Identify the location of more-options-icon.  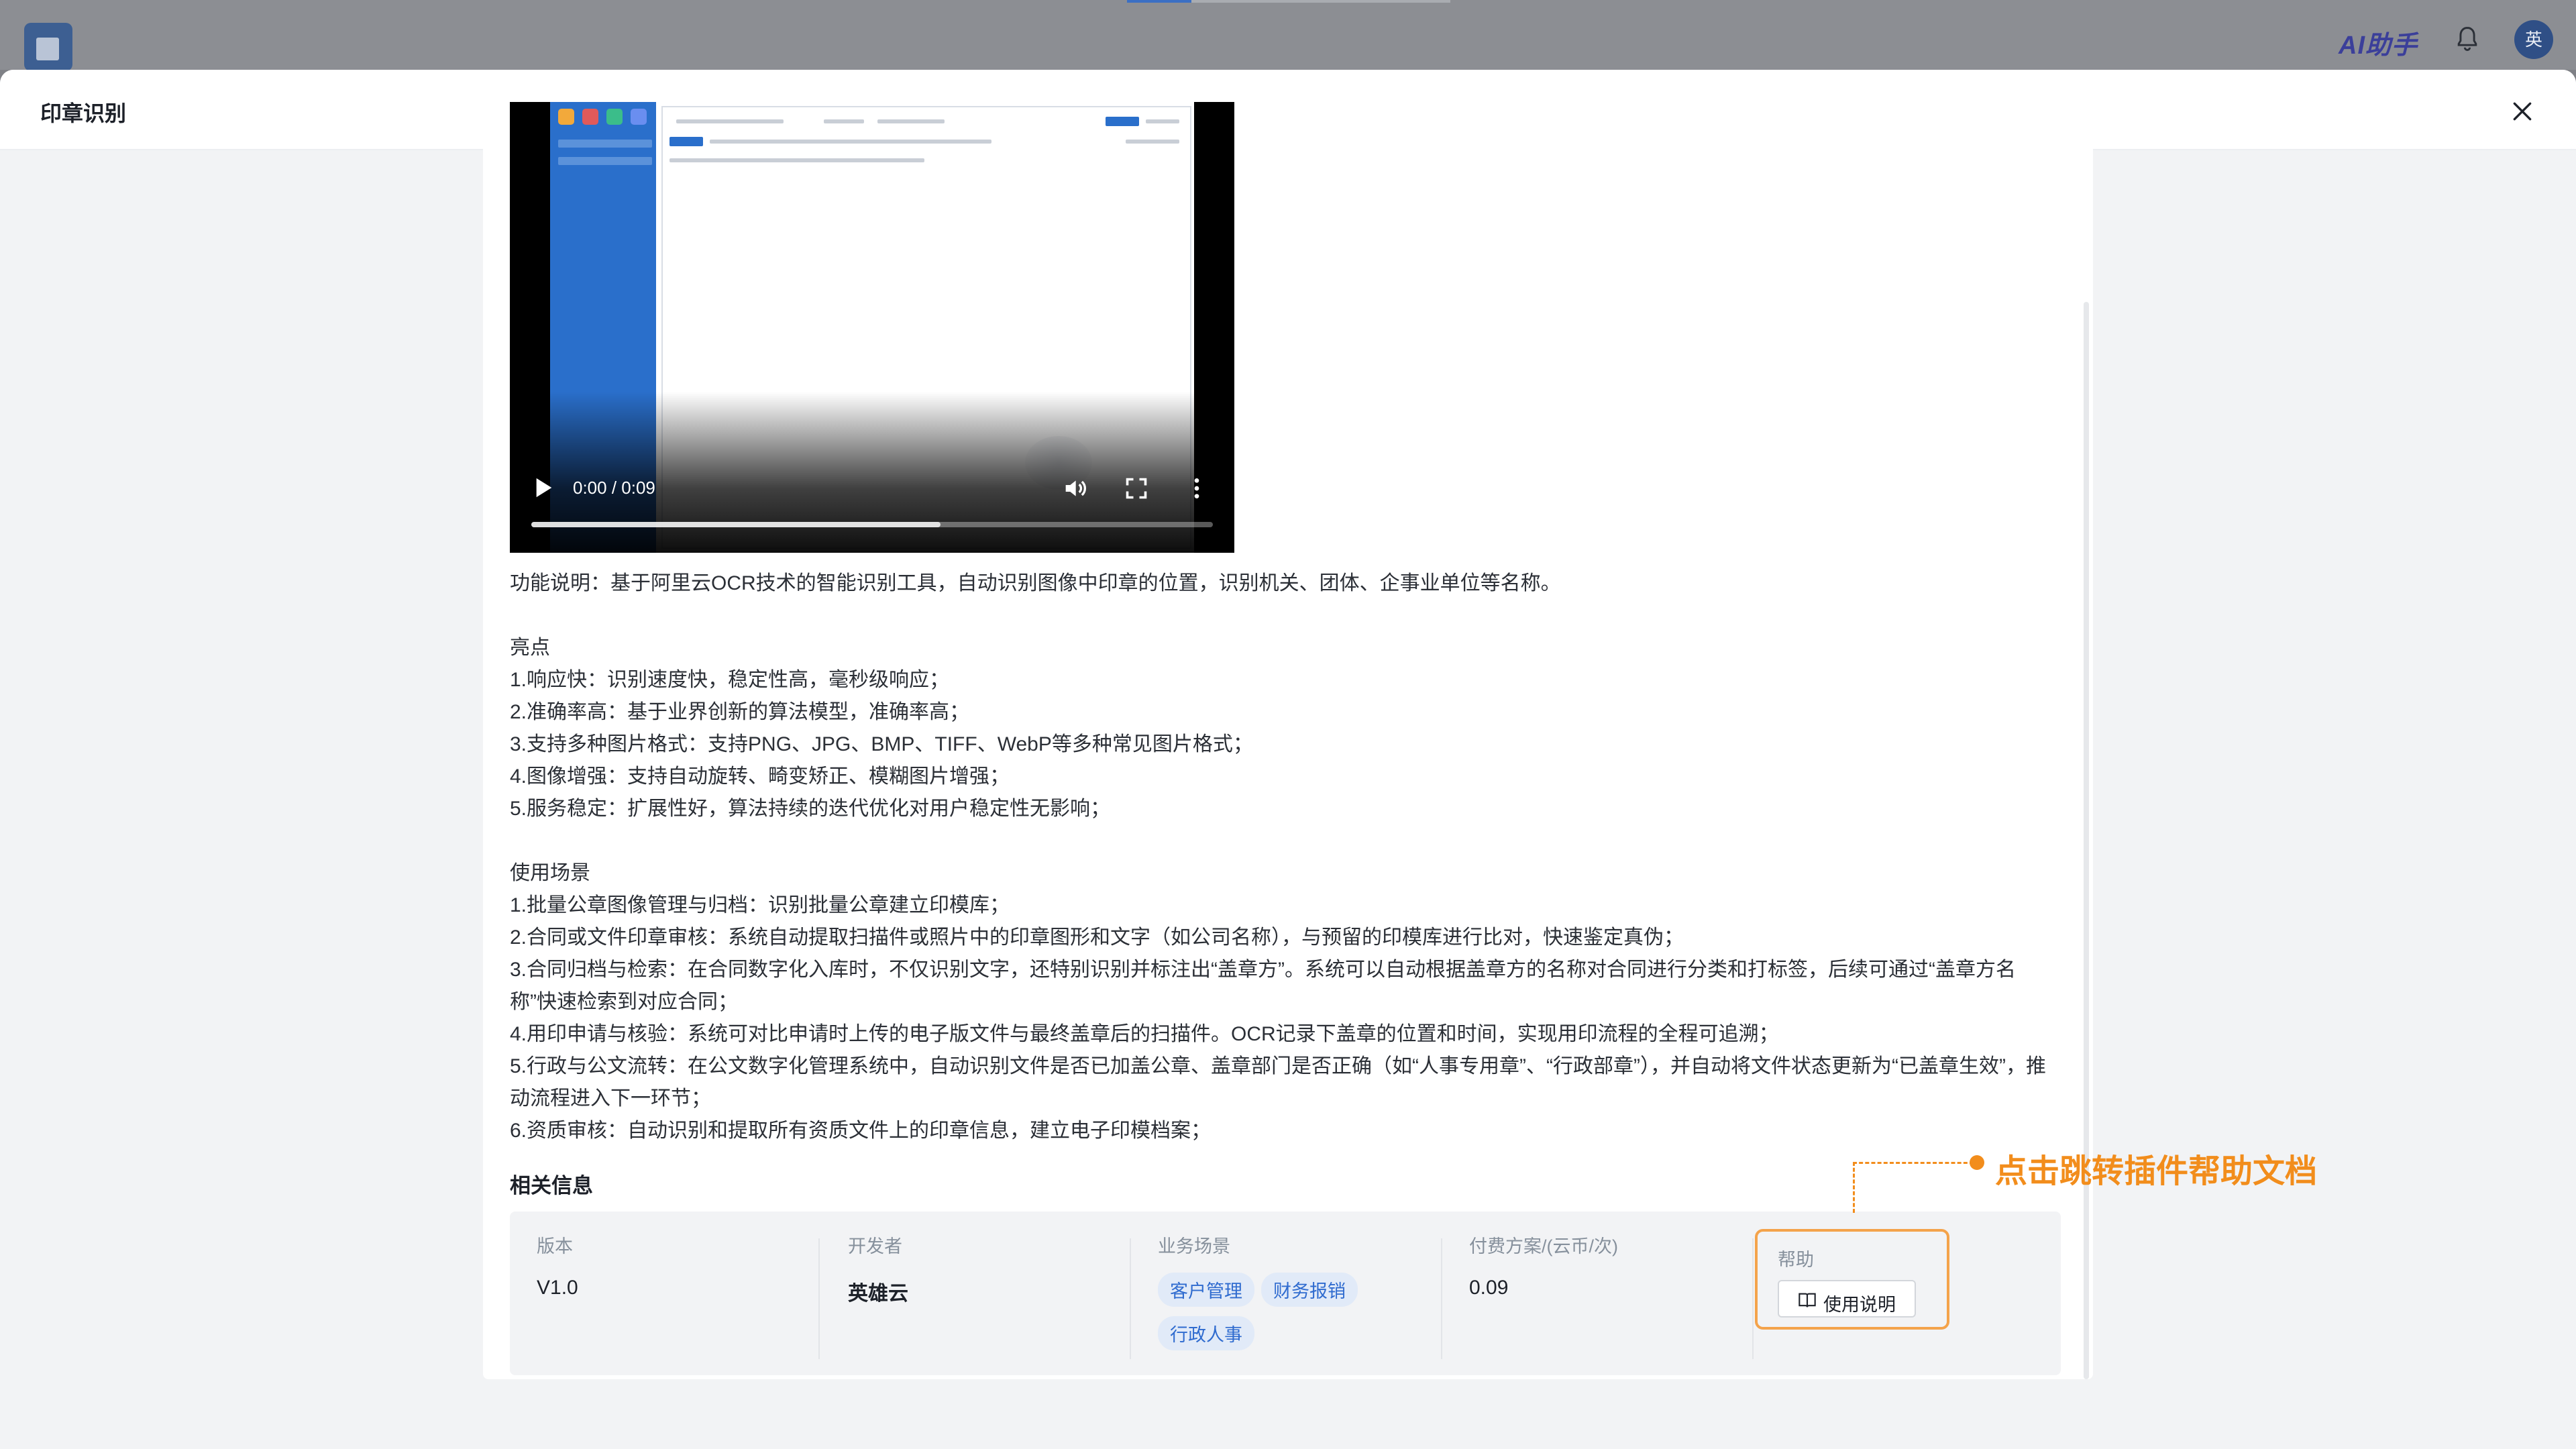
(1196, 488).